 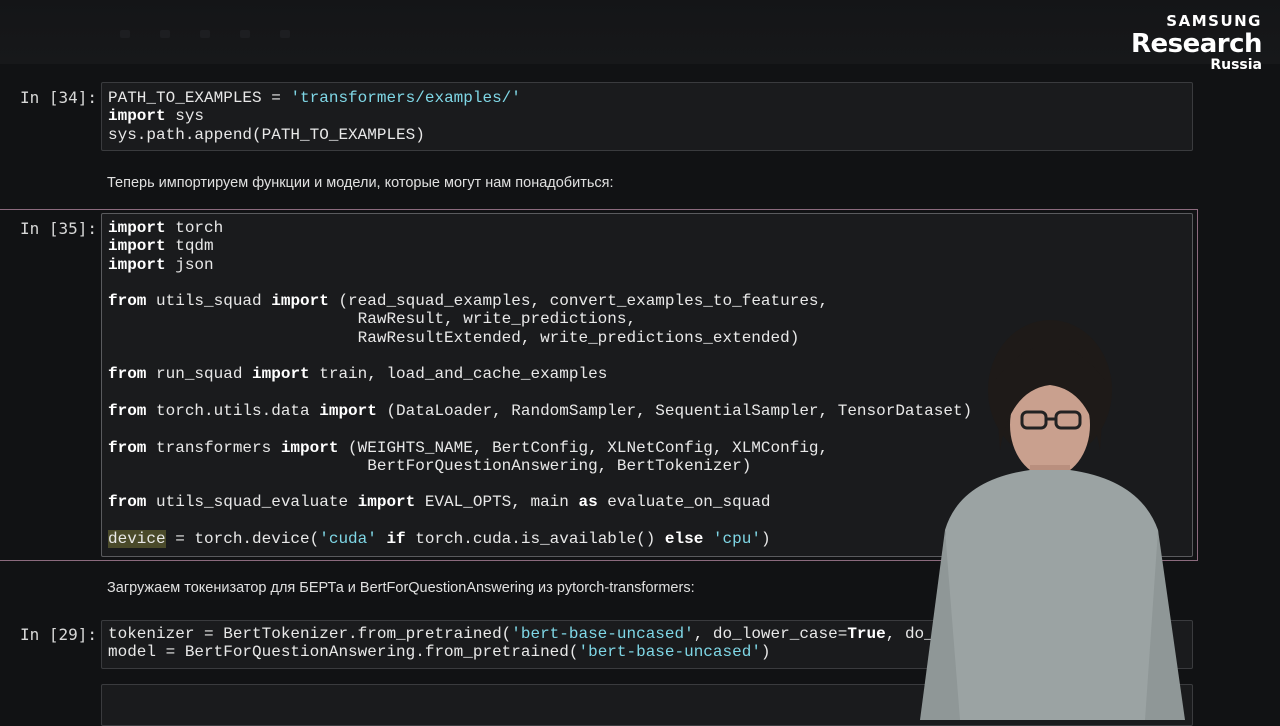 I want to click on samsung-research-logo: SAMSUNG Research Russia, so click(x=1196, y=42).